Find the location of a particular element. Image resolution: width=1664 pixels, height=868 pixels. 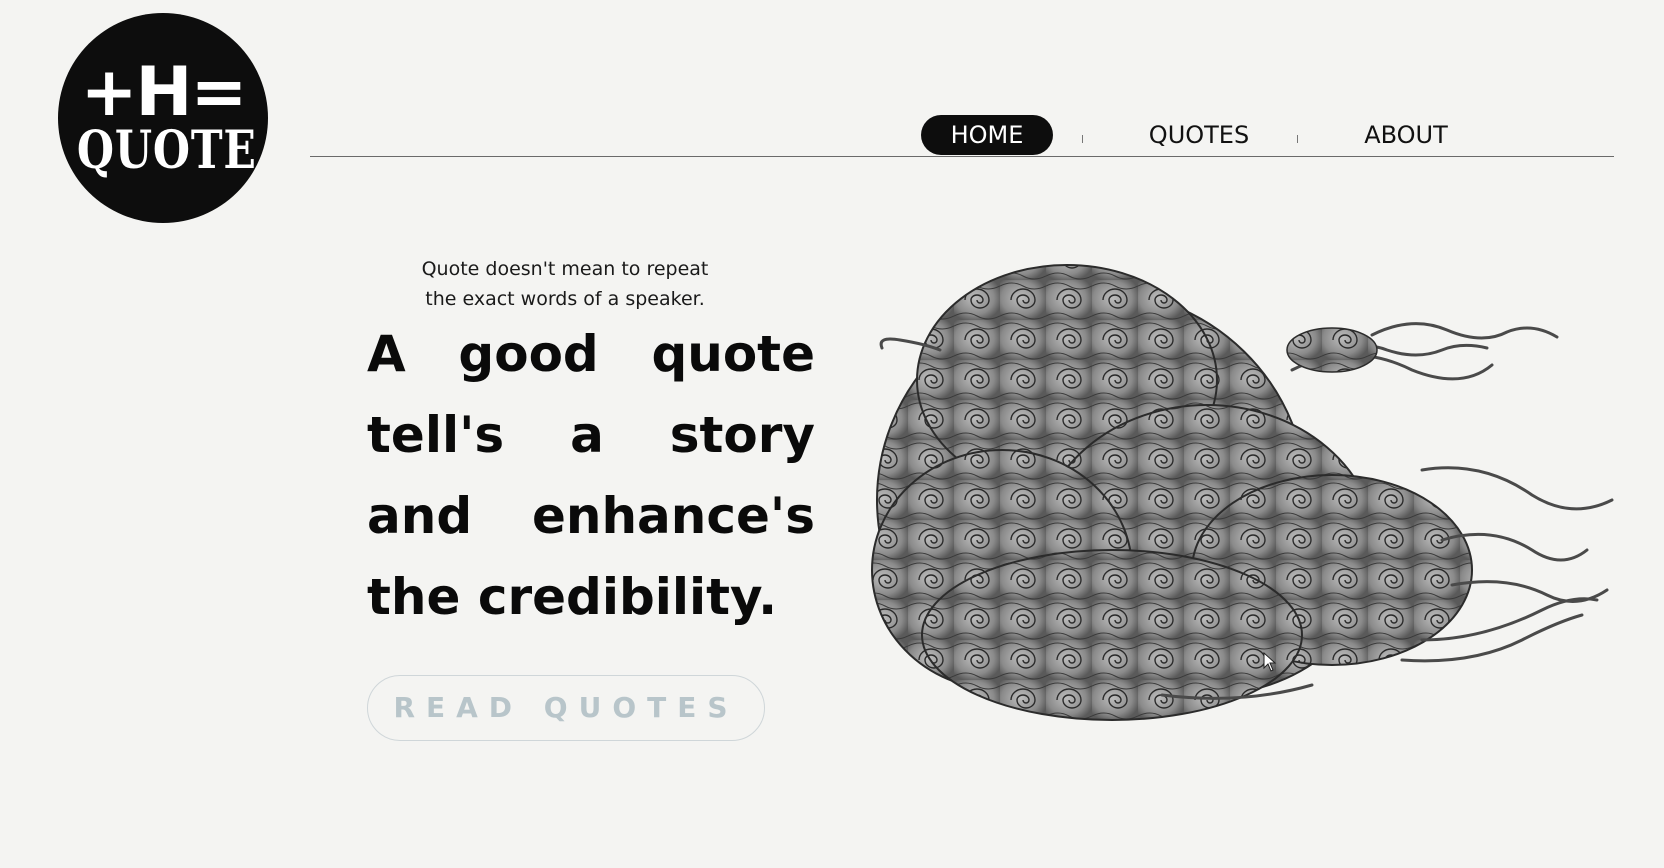

headline-line-1: A good quote is located at coordinates (591, 354).